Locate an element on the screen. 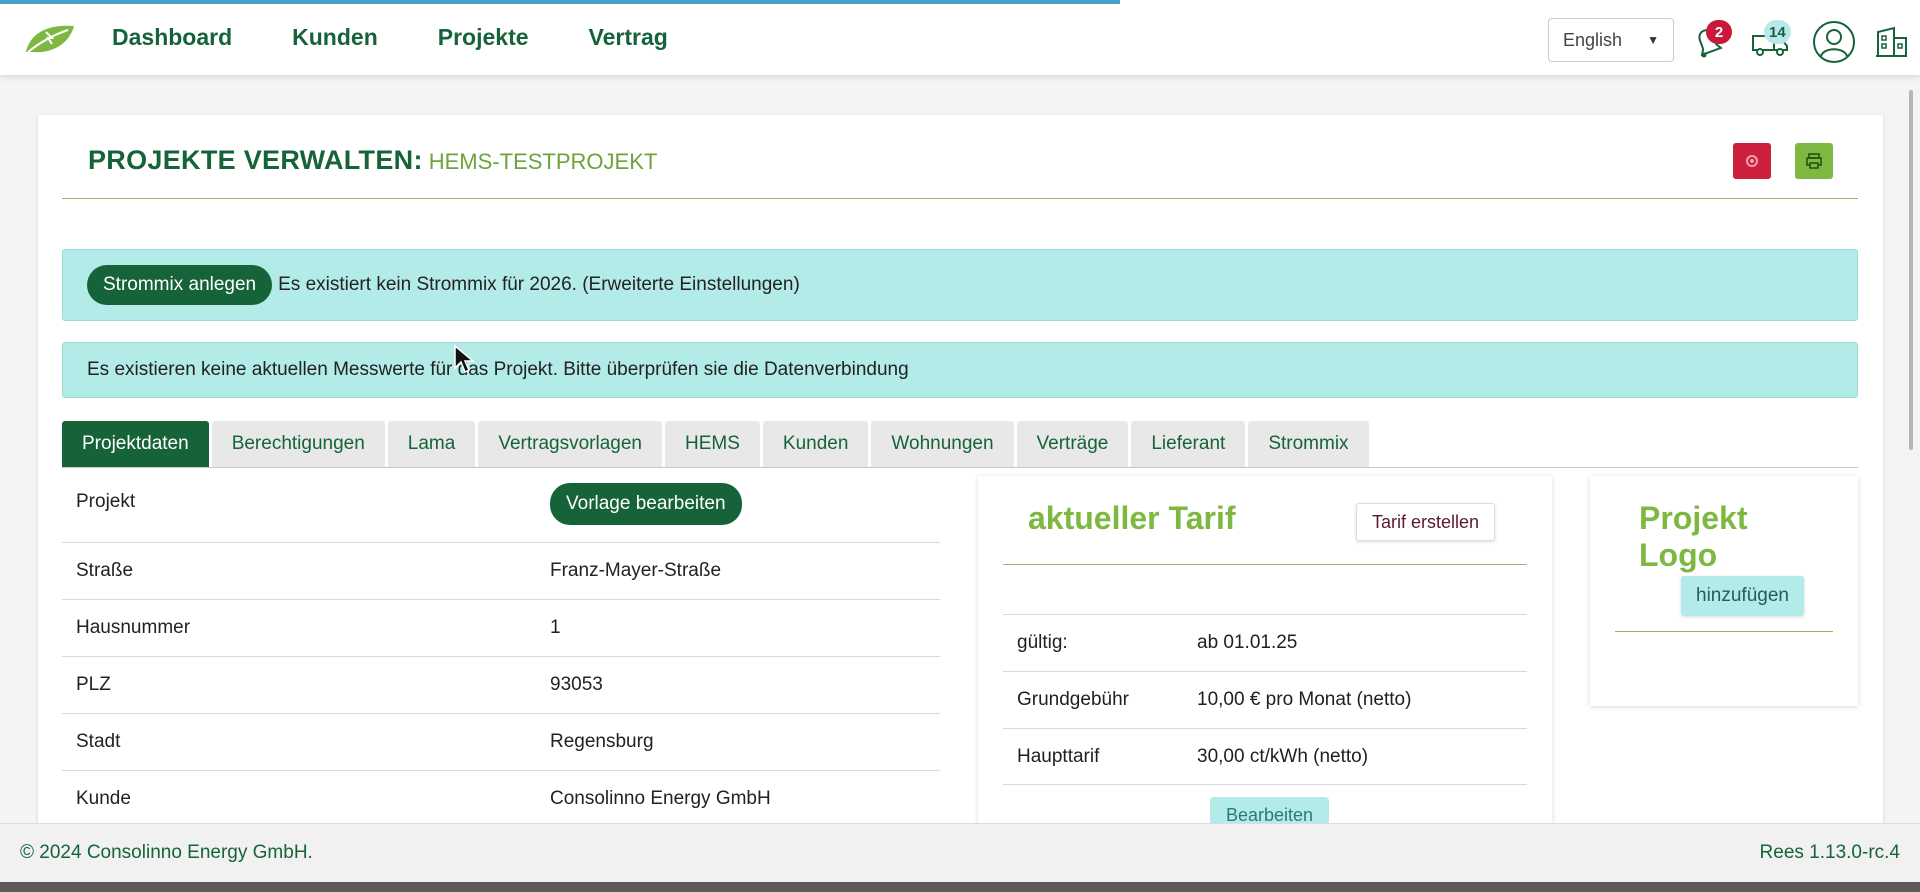  tariff-row: Haupttarif 30,00 ct/kWh (netto) is located at coordinates (1265, 756).